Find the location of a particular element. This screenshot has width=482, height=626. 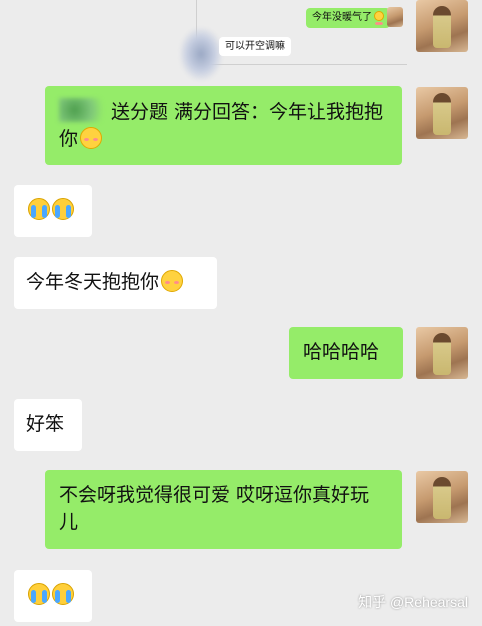

message-bubble-sent: 哈哈哈哈 is located at coordinates (346, 353).